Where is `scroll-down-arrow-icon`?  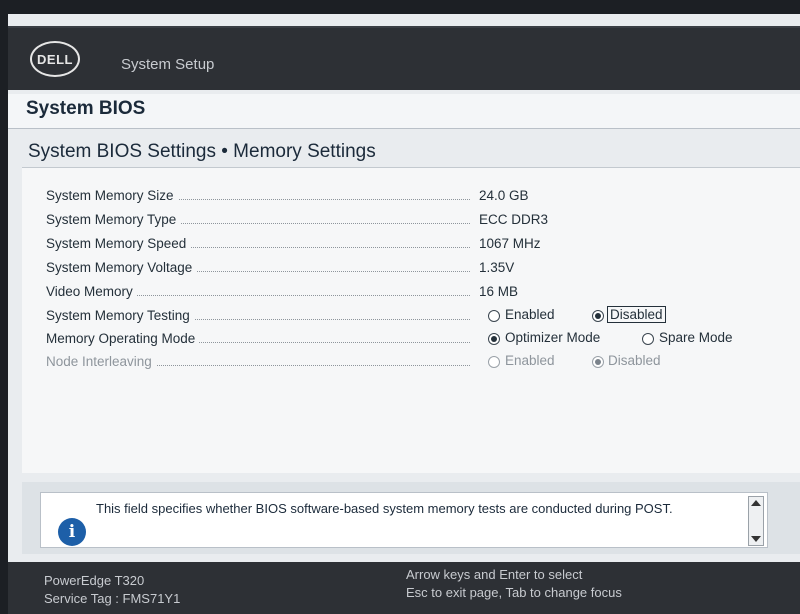 scroll-down-arrow-icon is located at coordinates (756, 539).